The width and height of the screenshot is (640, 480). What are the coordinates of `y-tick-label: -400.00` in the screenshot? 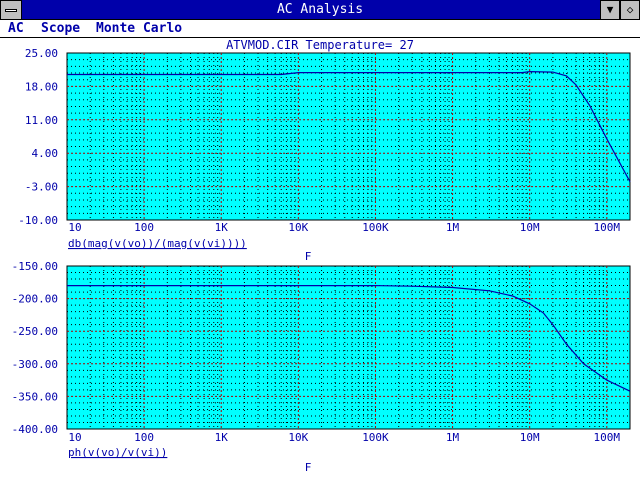 It's located at (35, 429).